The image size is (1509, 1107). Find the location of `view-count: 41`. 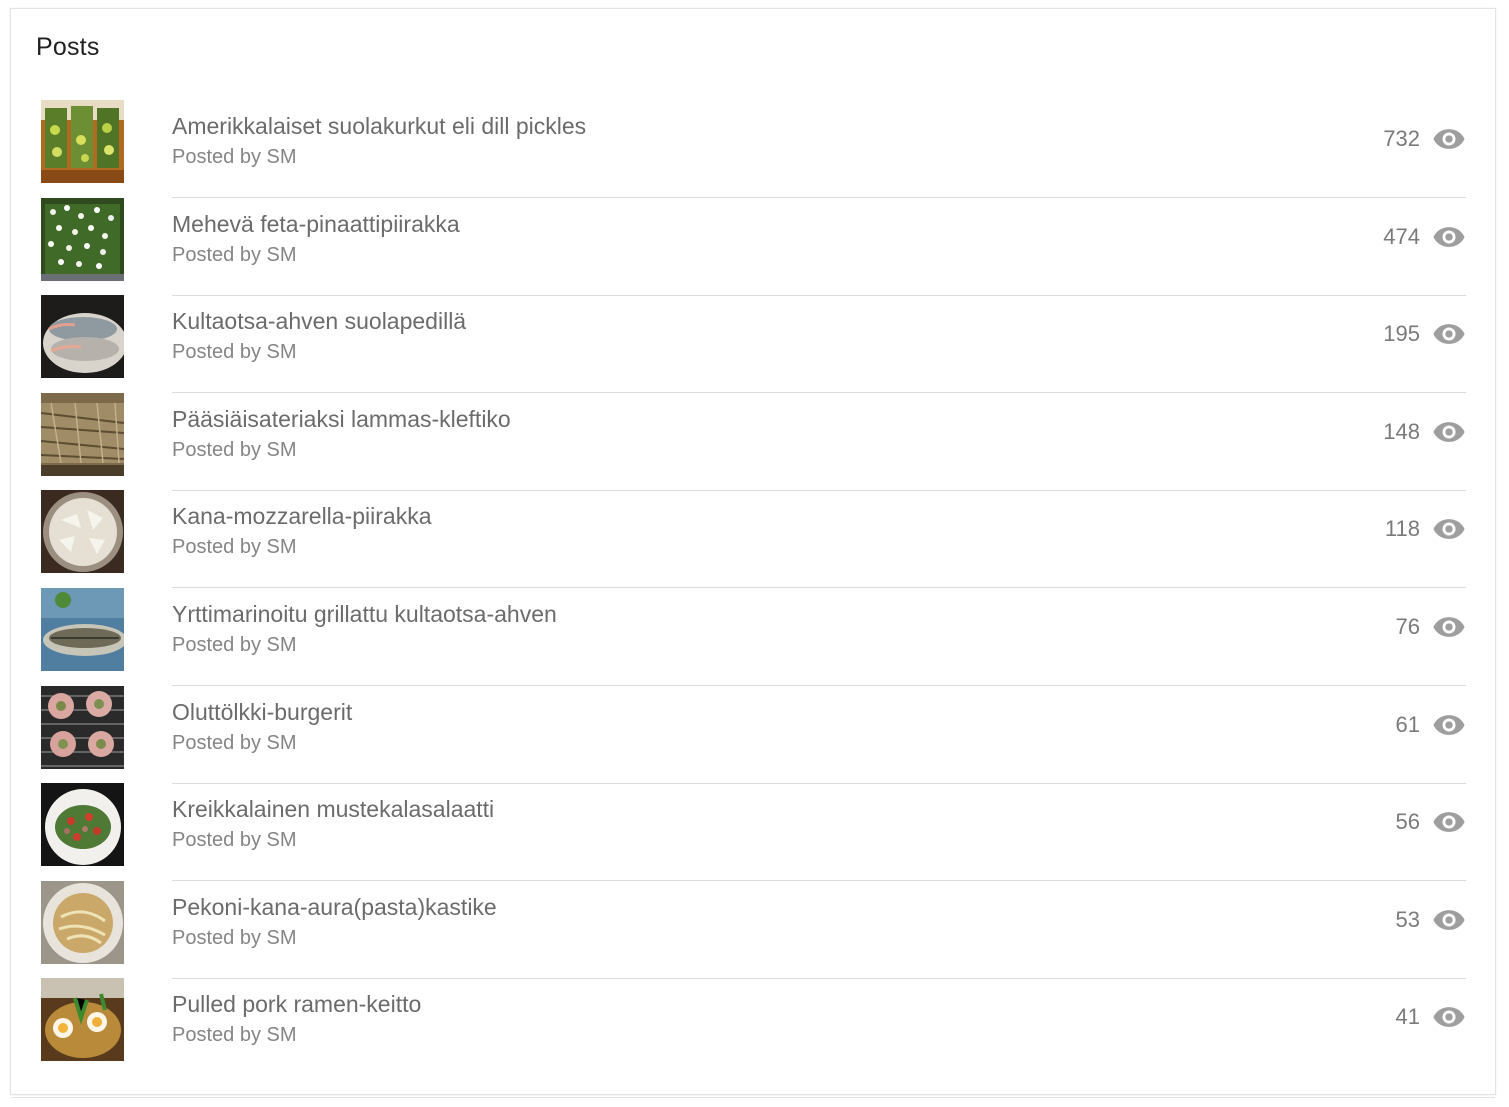

view-count: 41 is located at coordinates (1407, 1017).